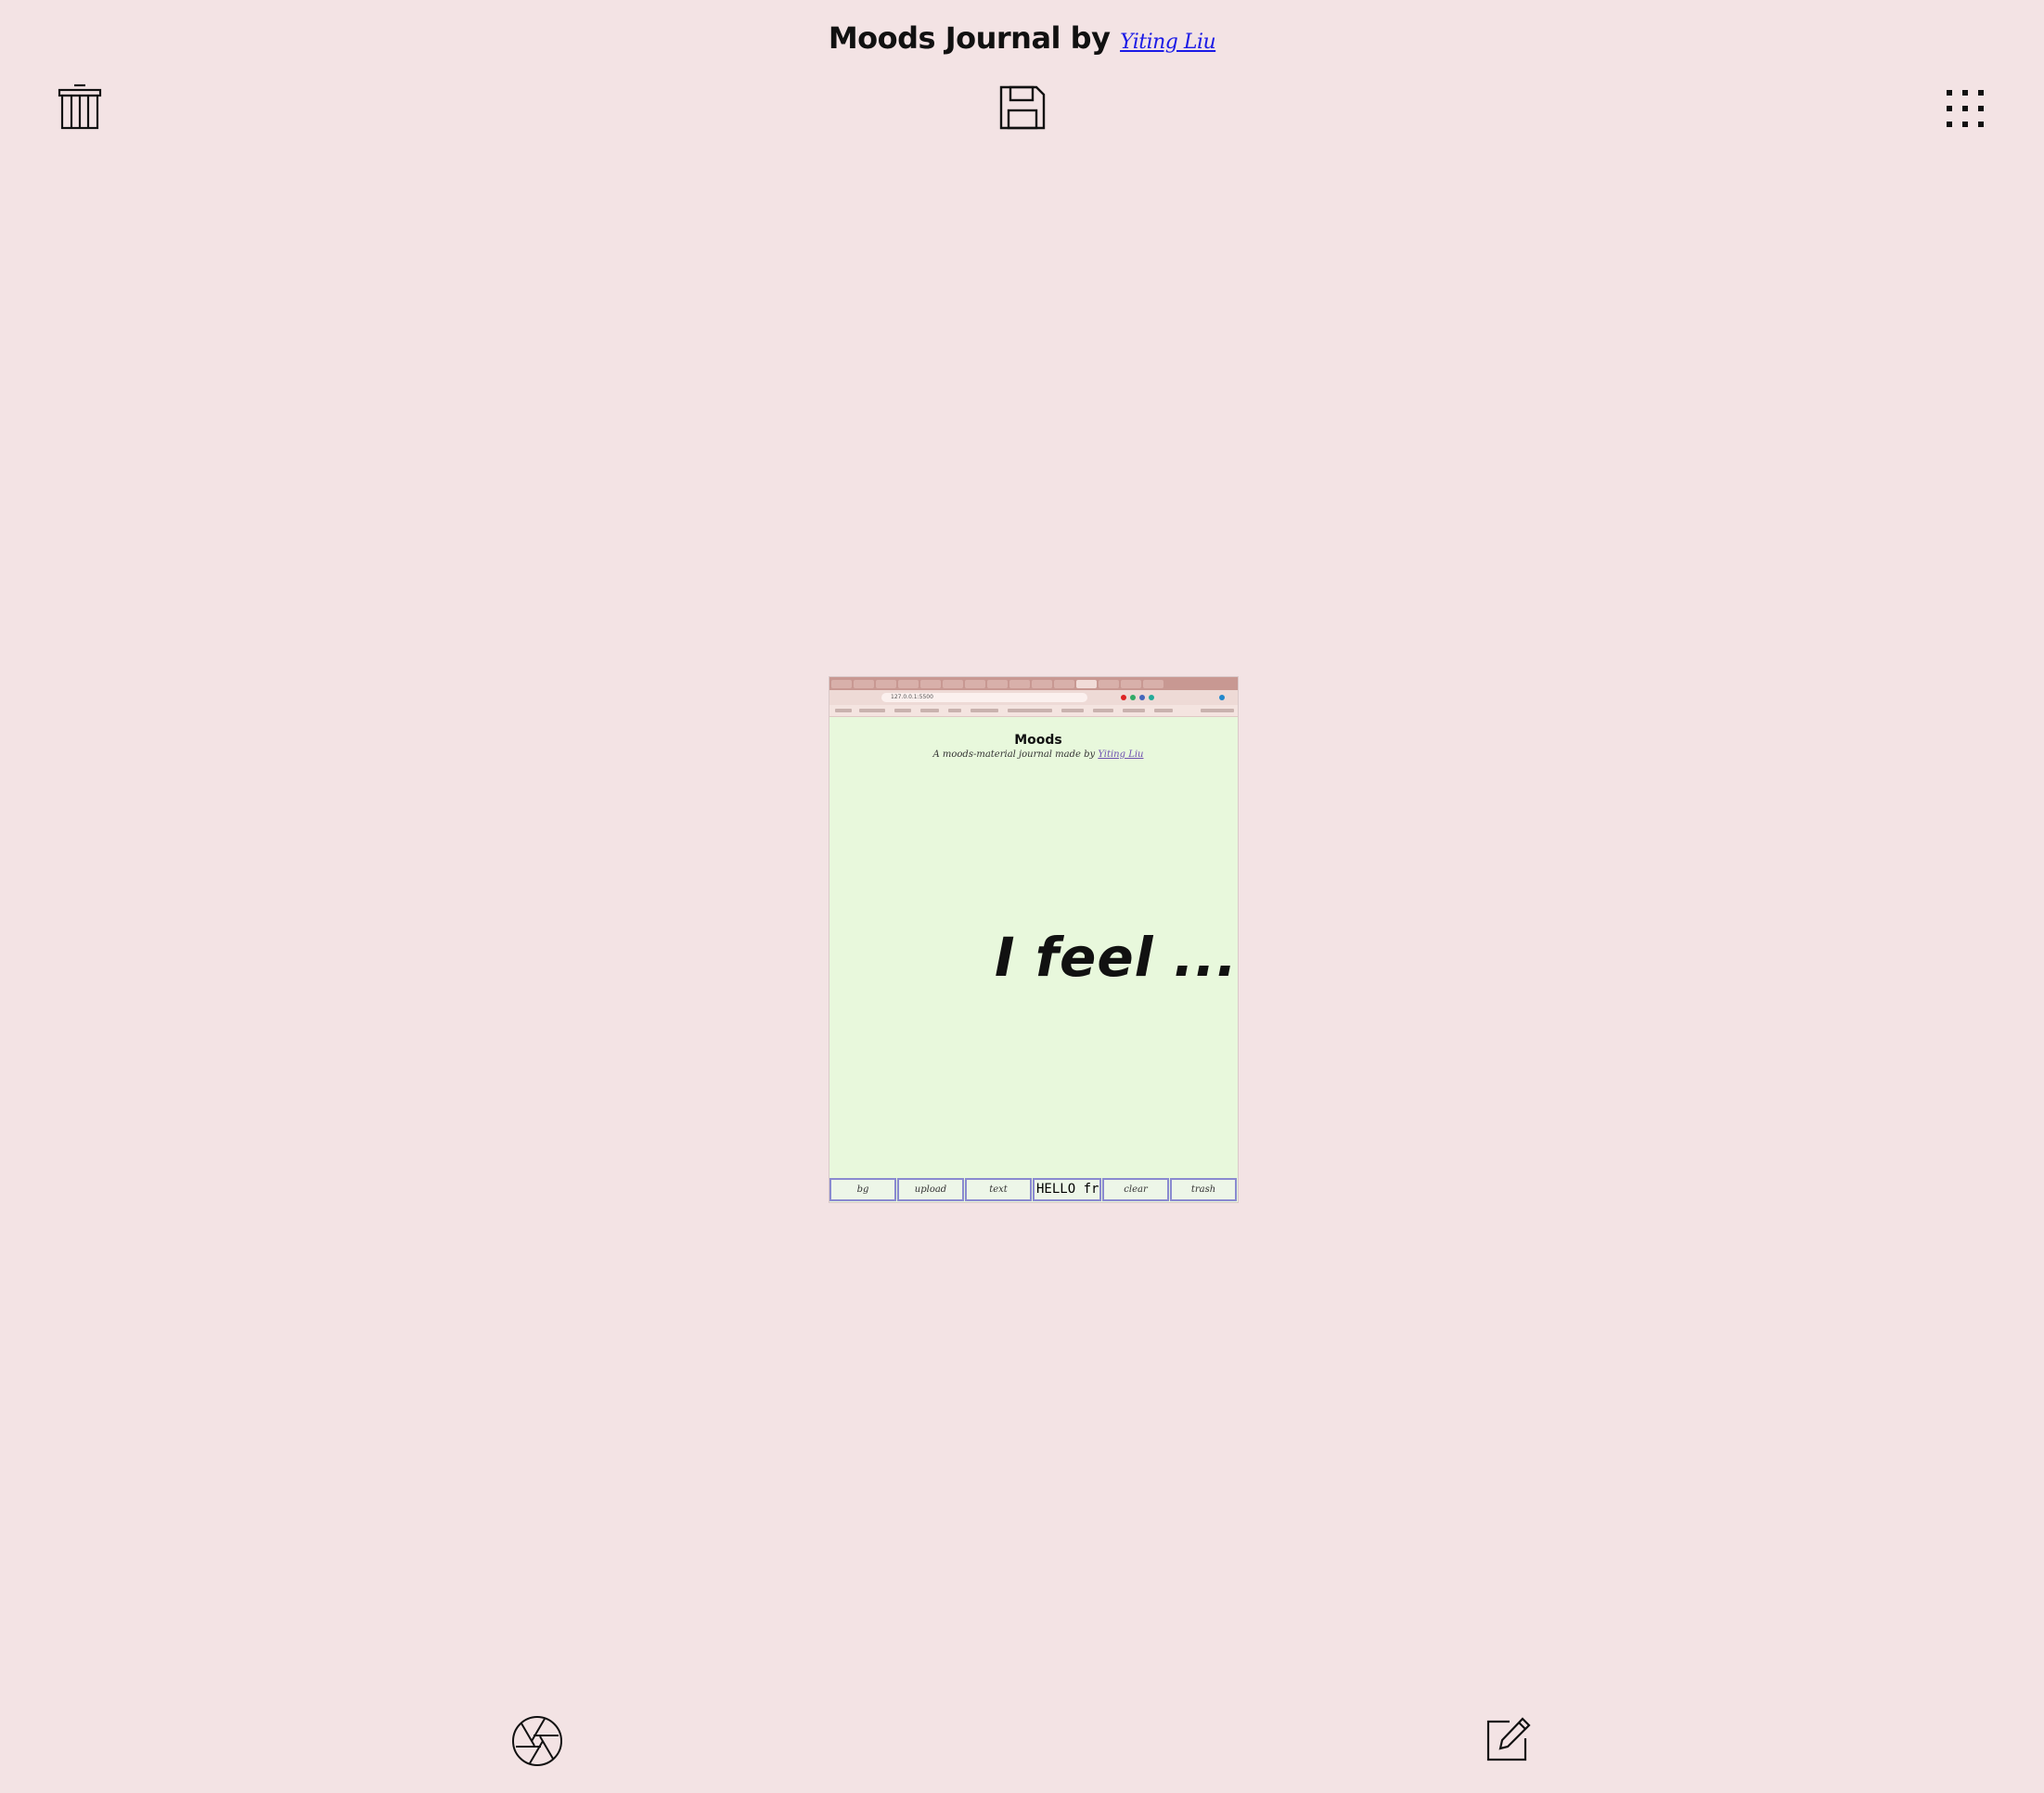  I want to click on edit-button, so click(1508, 1739).